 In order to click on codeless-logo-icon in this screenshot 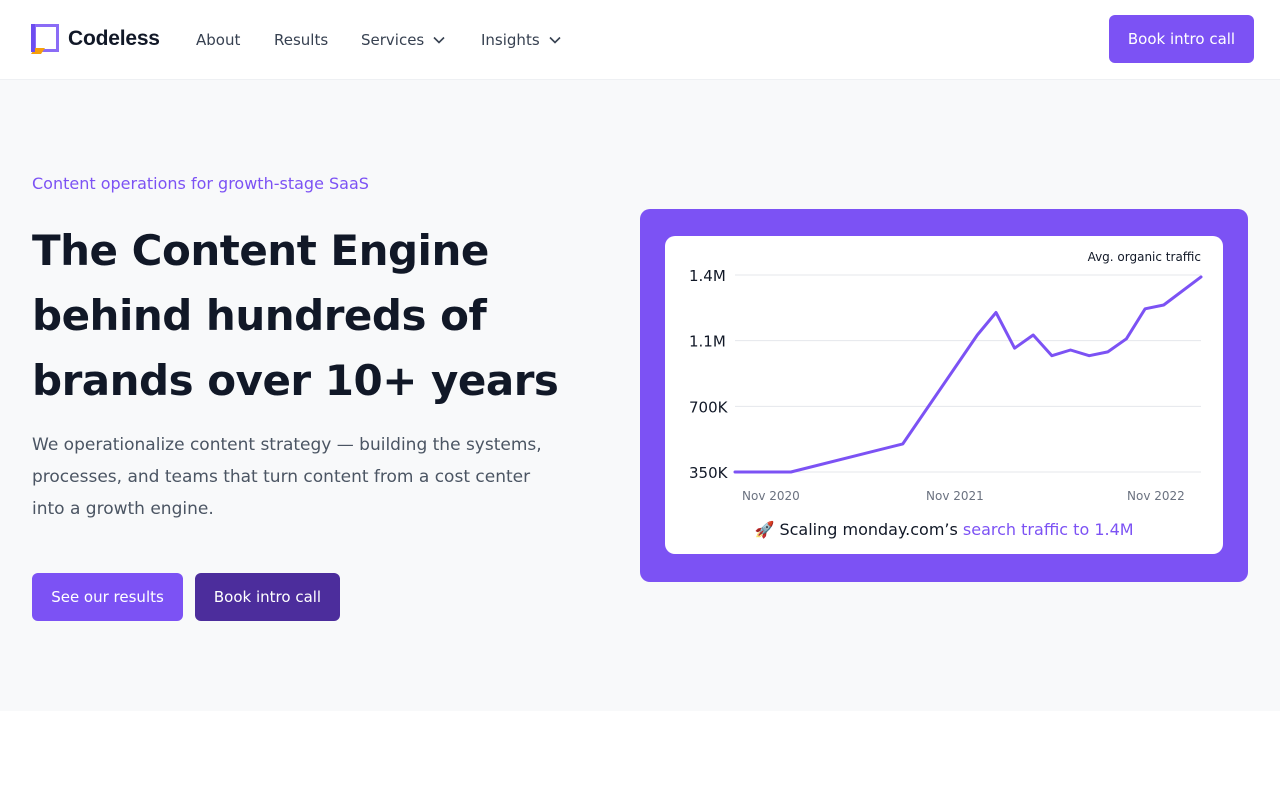, I will do `click(46, 39)`.